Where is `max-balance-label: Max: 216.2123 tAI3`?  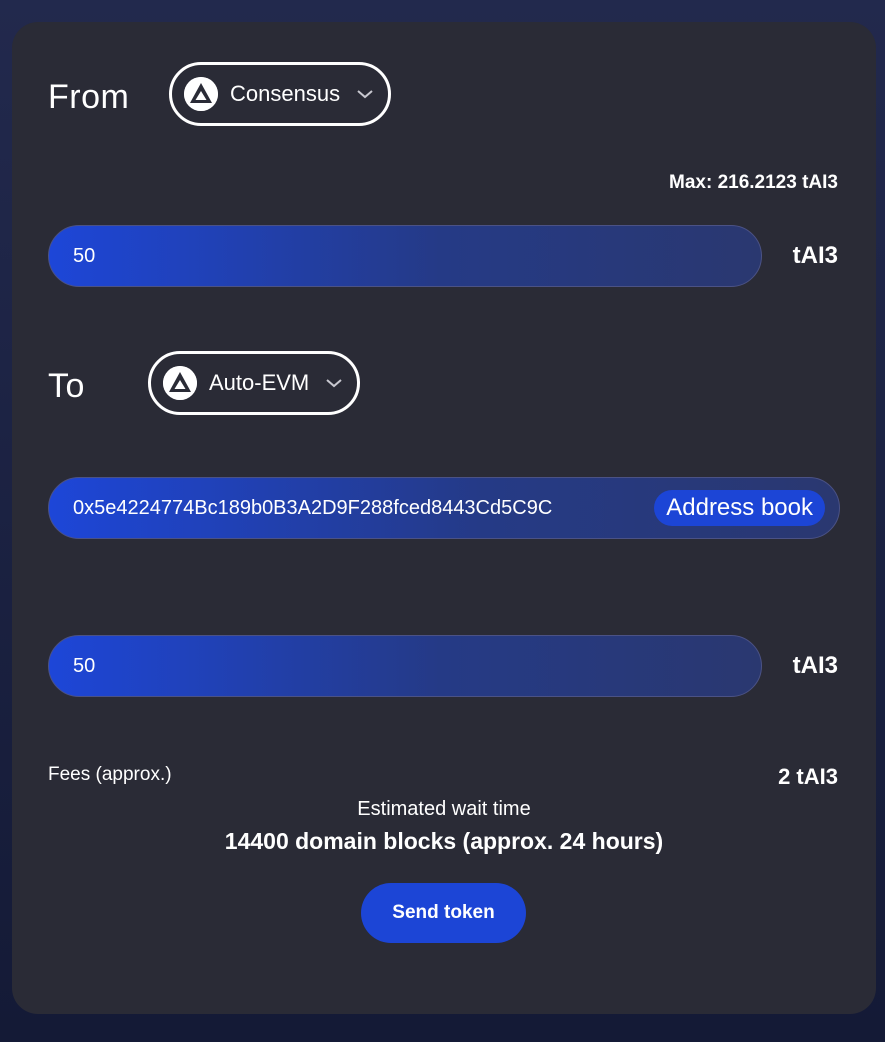 max-balance-label: Max: 216.2123 tAI3 is located at coordinates (753, 182).